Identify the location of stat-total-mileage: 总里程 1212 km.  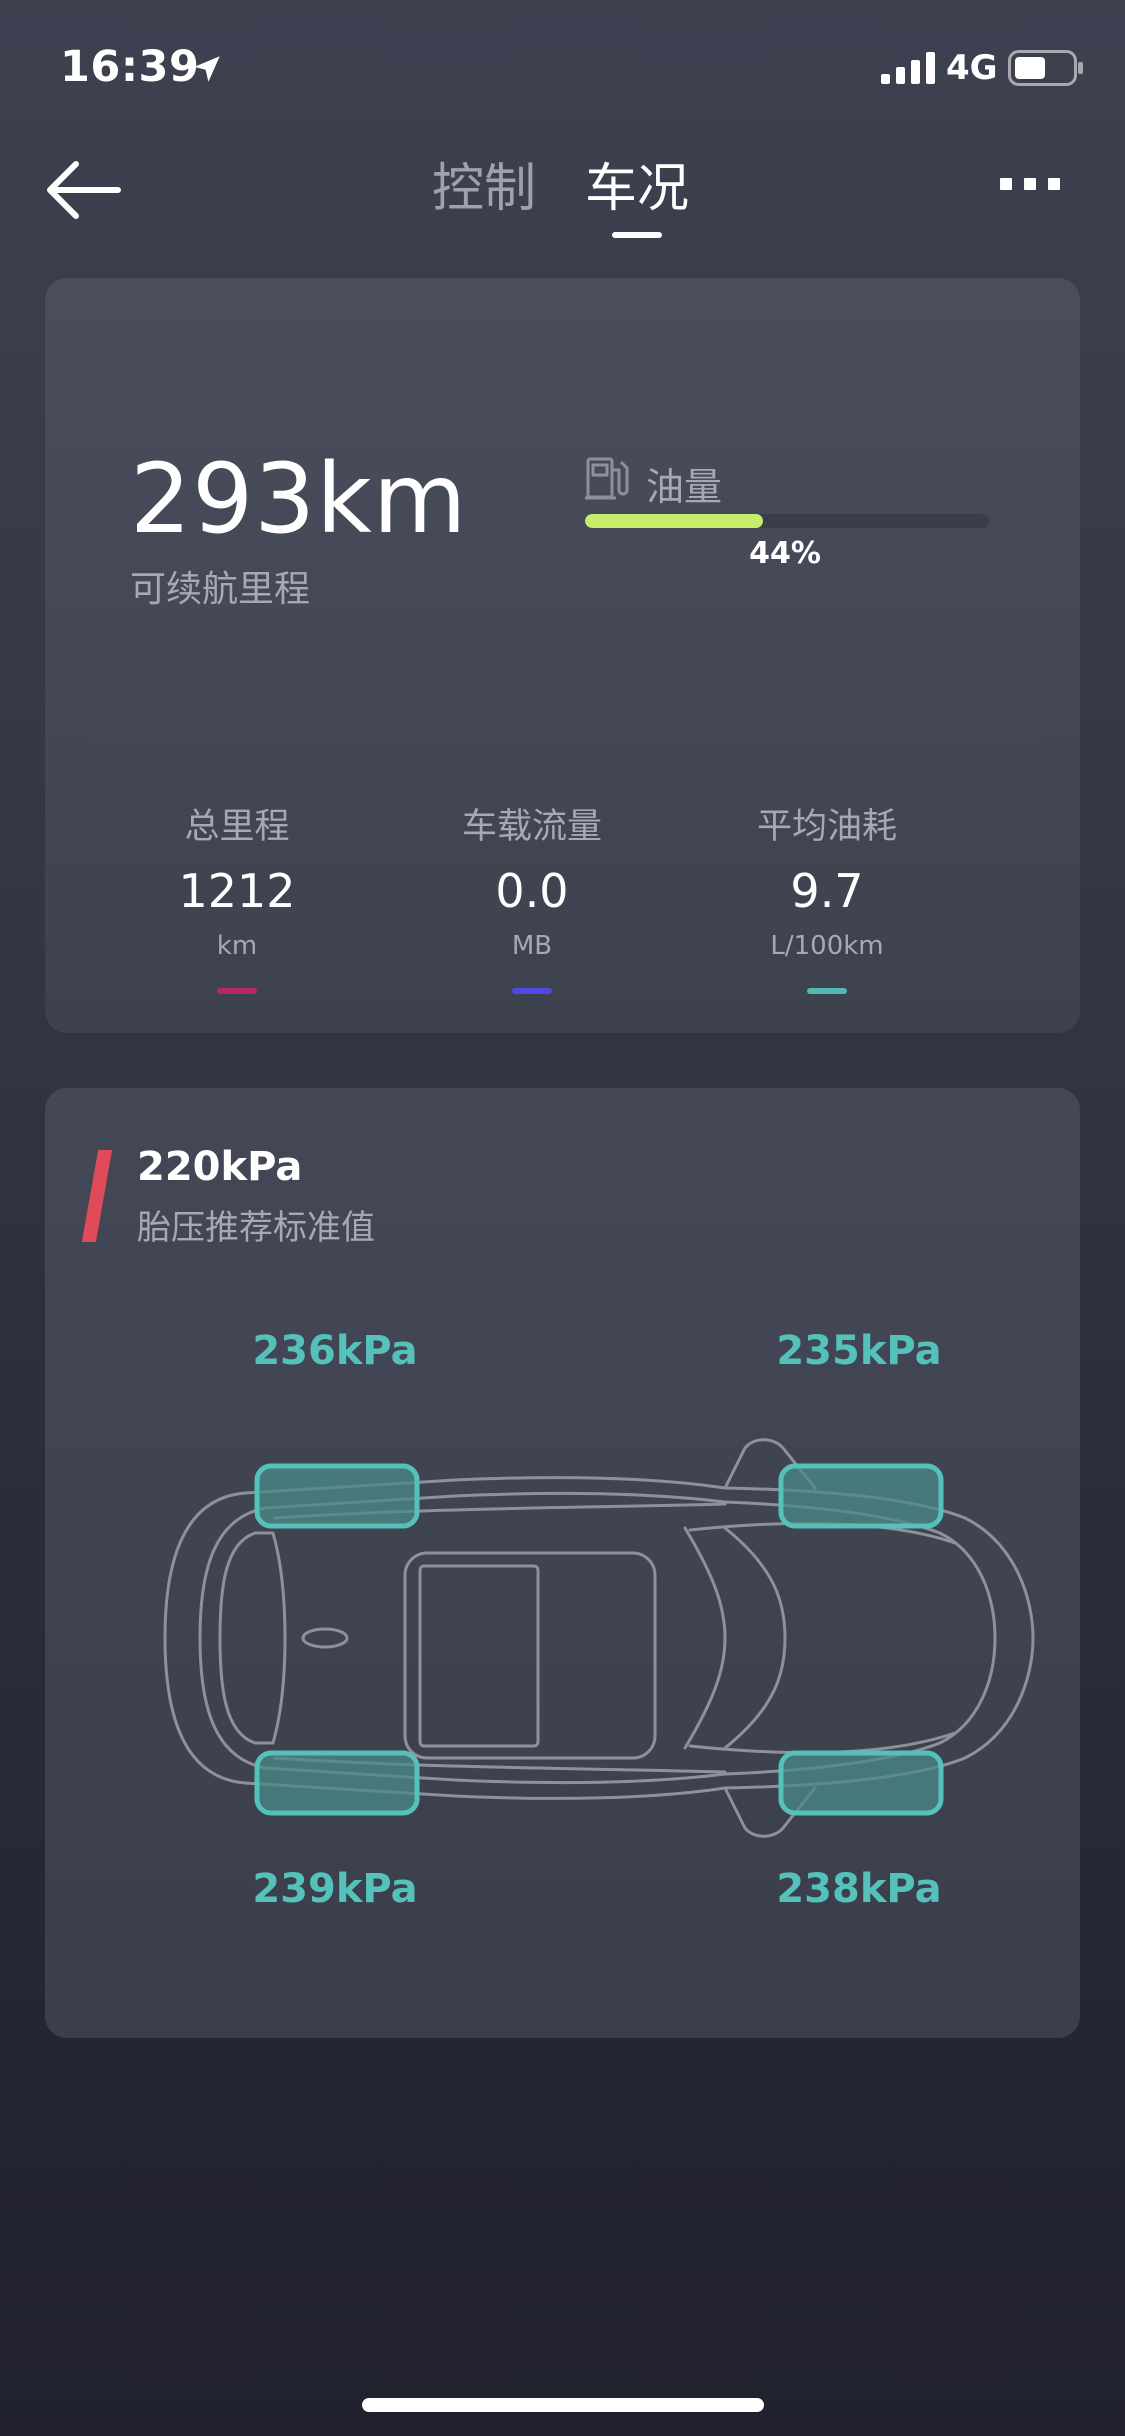
(237, 896).